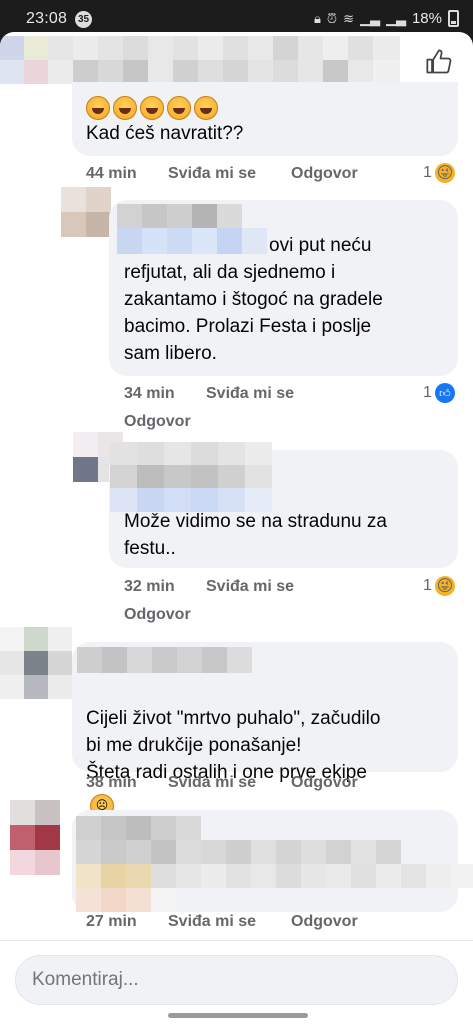 The width and height of the screenshot is (473, 1024). What do you see at coordinates (255, 535) in the screenshot?
I see `comment-text: Može vidimo se na stradunu za festu..` at bounding box center [255, 535].